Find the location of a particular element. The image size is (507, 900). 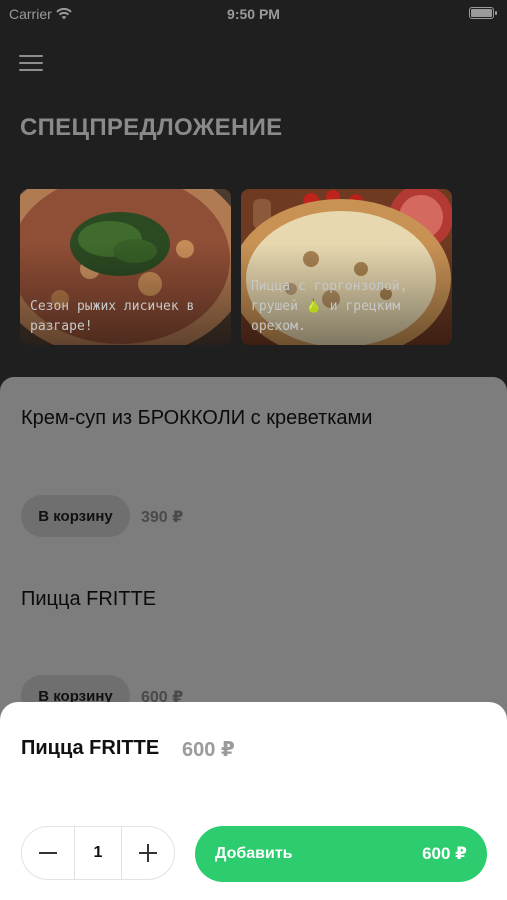

hamburger-menu-icon is located at coordinates (31, 65).